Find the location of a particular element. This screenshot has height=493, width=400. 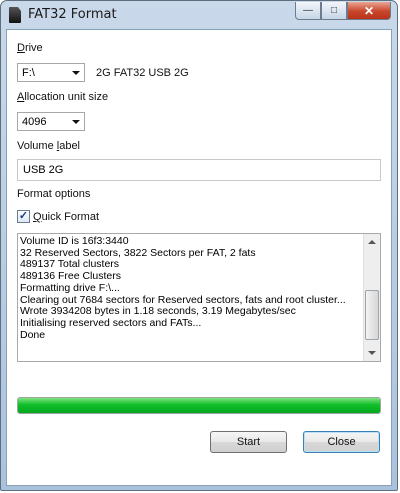

log-scrollbar is located at coordinates (371, 297).